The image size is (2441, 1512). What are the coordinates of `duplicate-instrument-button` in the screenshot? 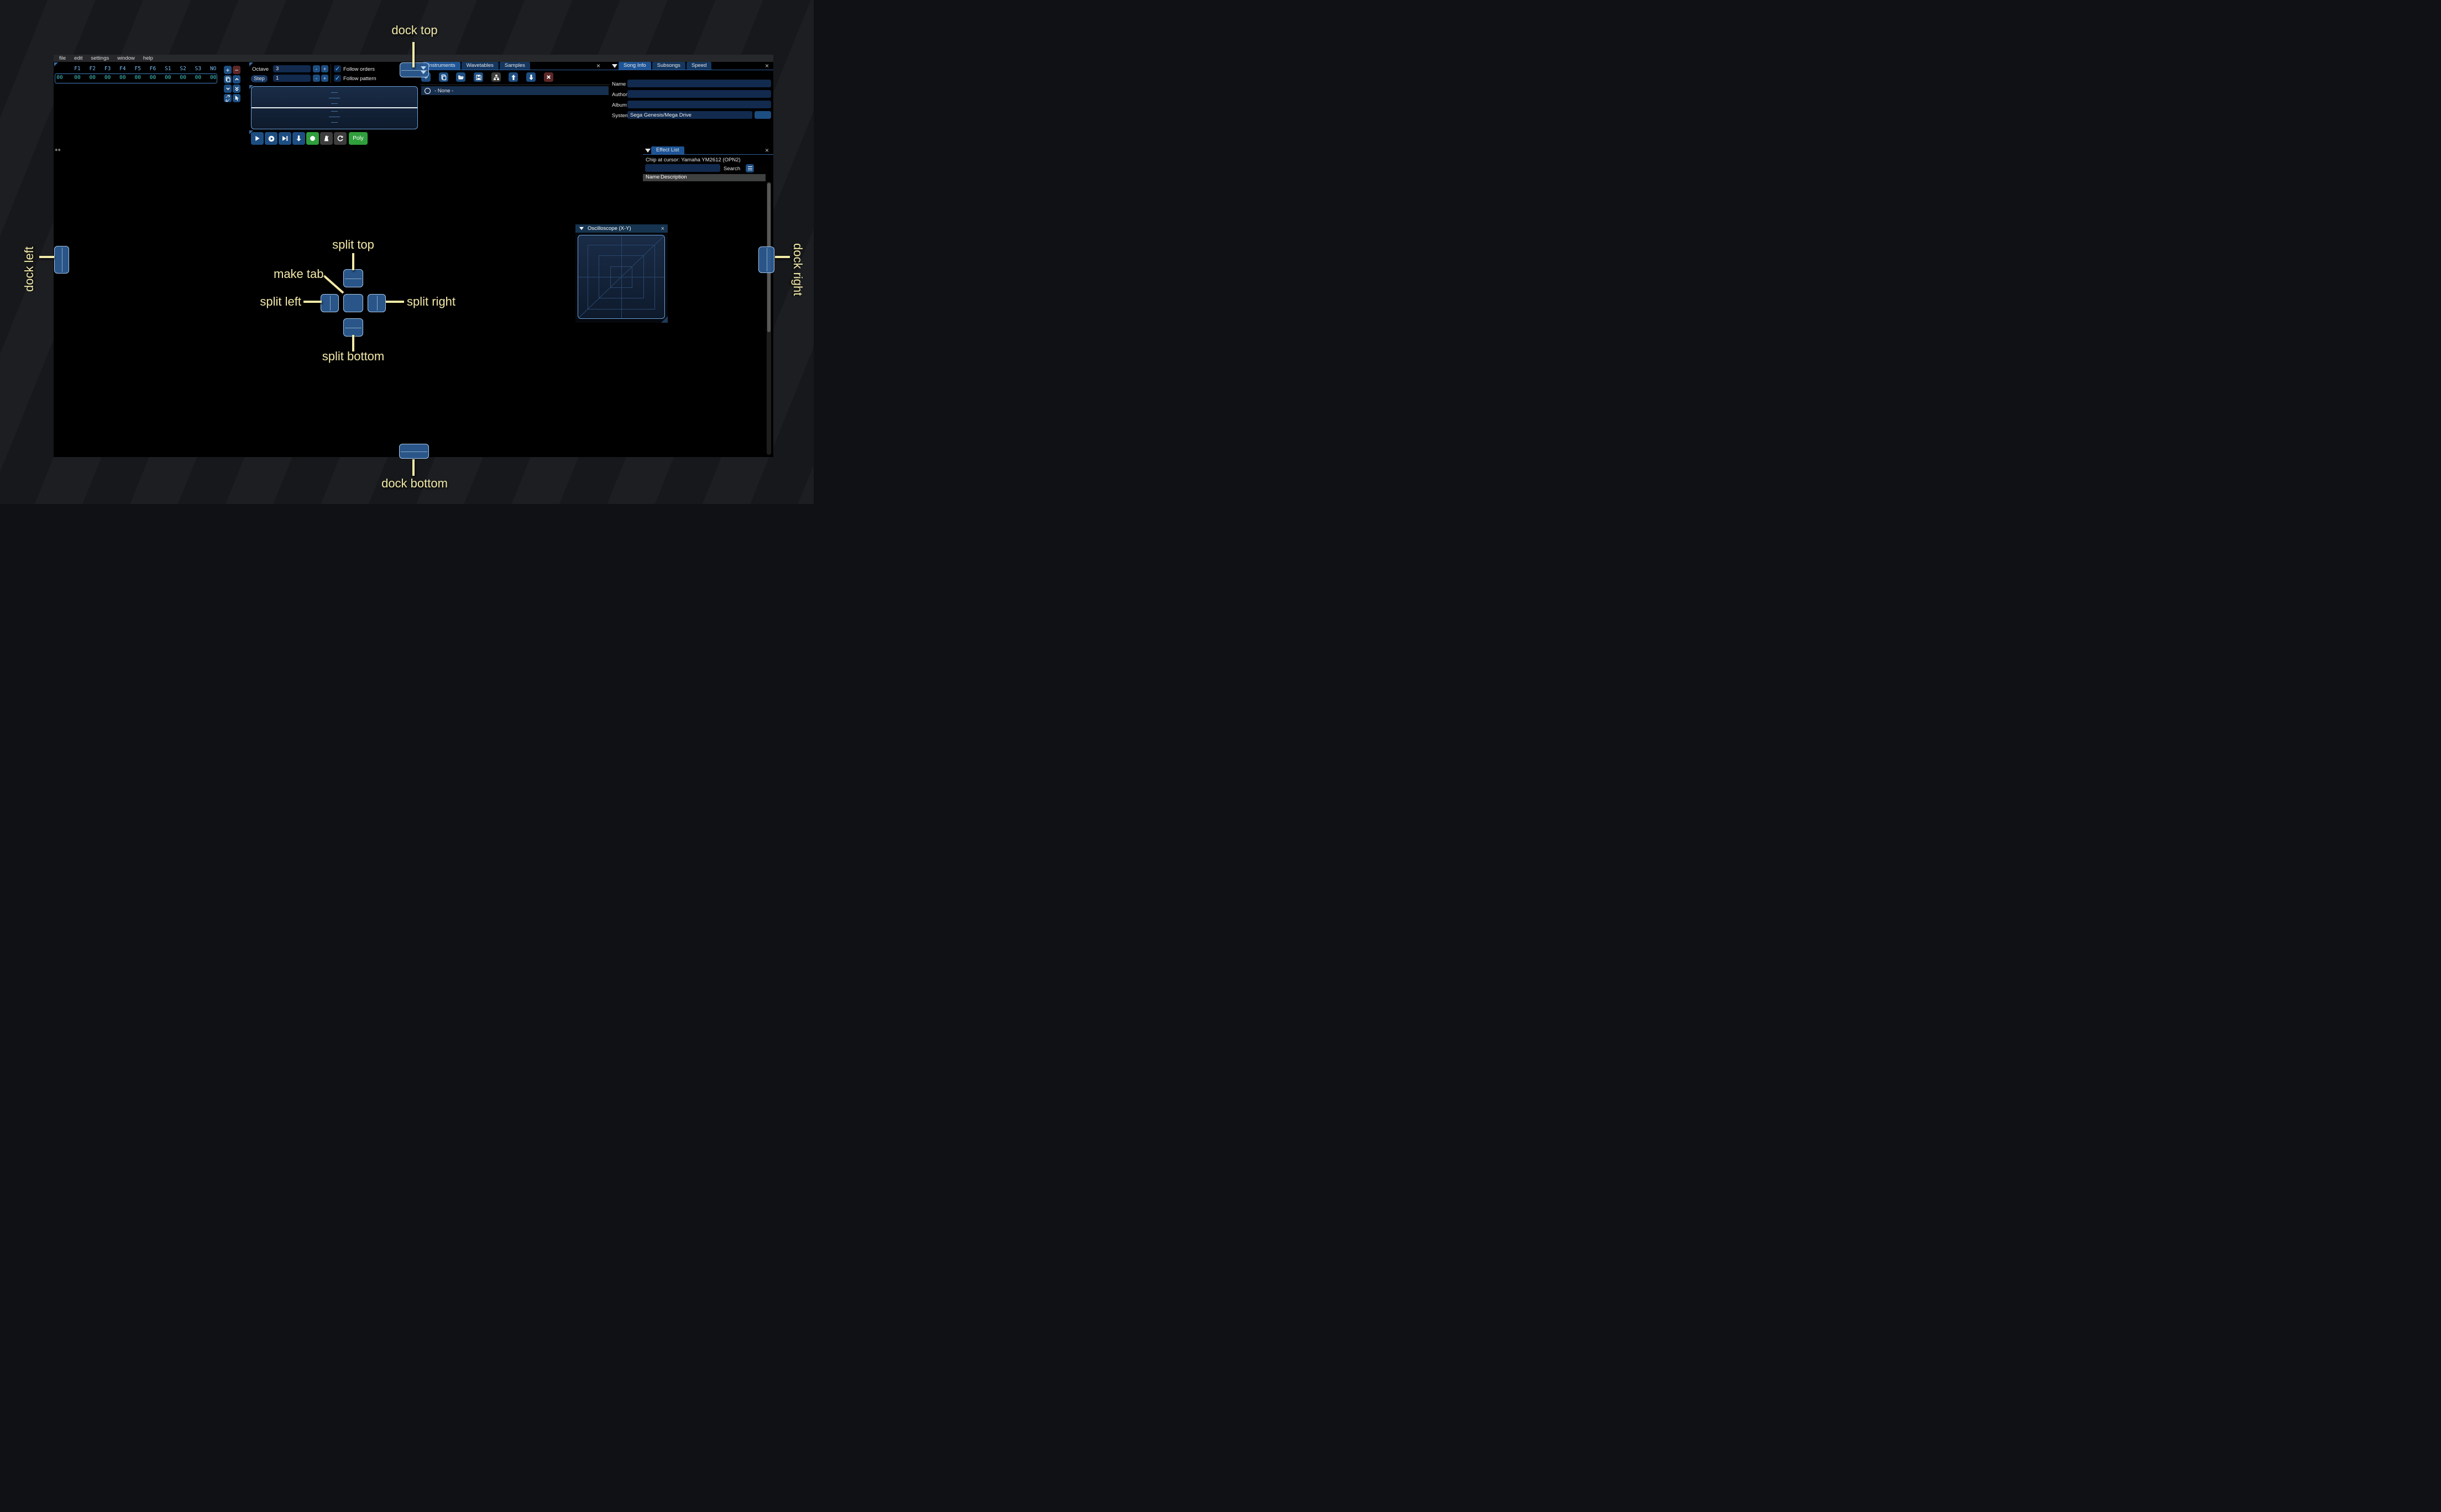 It's located at (443, 77).